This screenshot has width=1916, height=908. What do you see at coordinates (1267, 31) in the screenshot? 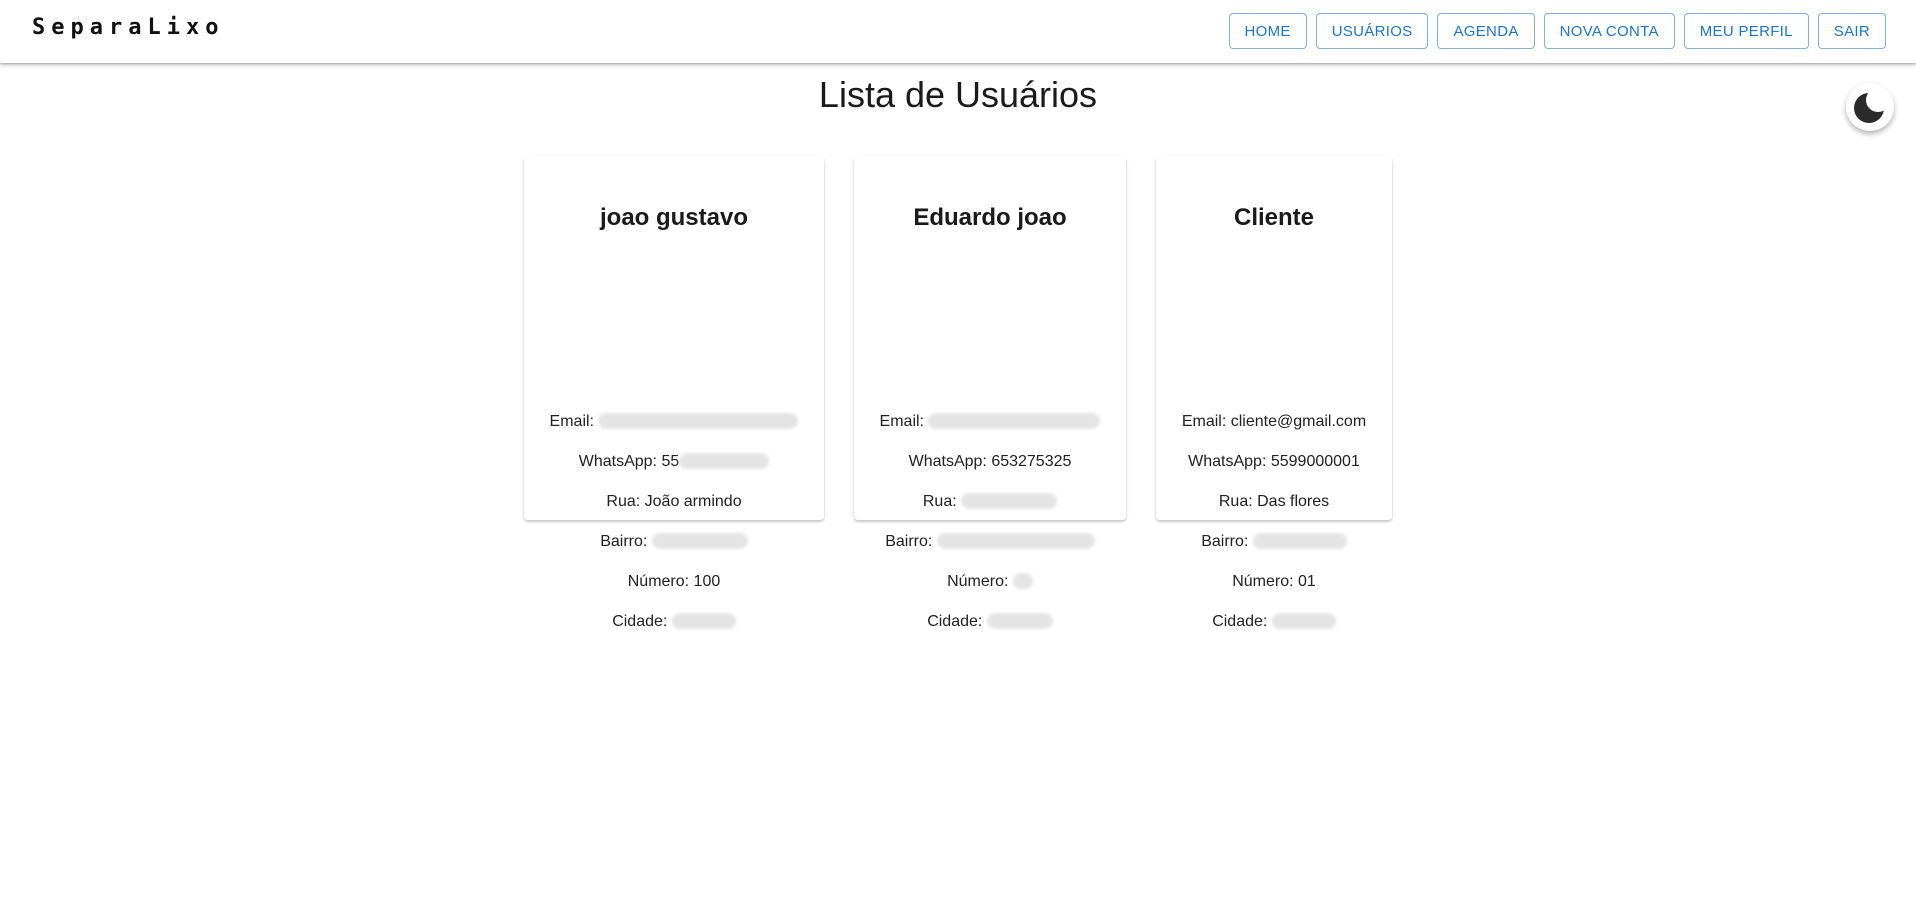
I see `nav-home-button: HOME` at bounding box center [1267, 31].